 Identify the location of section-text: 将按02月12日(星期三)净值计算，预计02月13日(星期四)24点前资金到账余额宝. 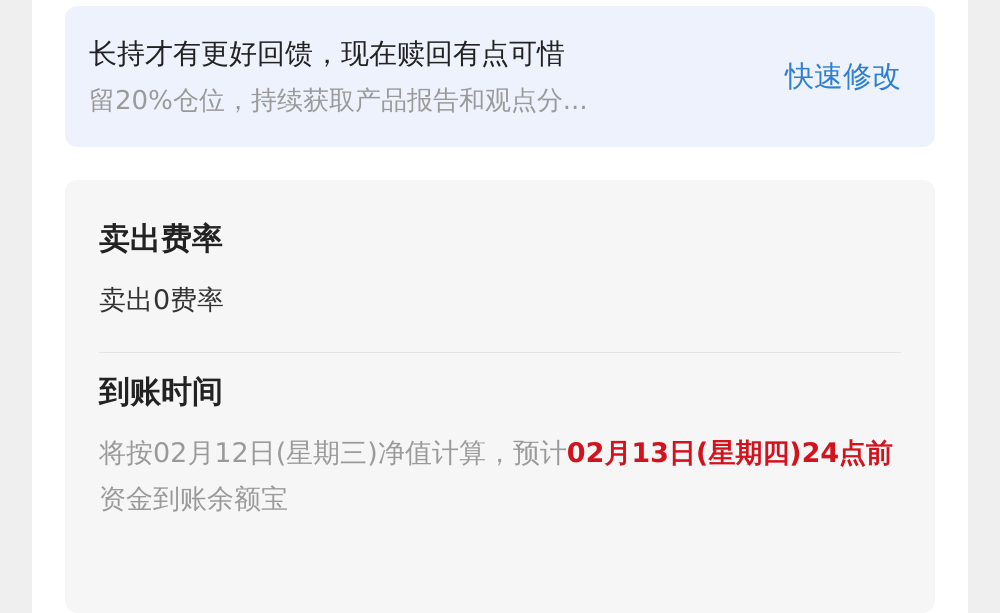
(496, 477).